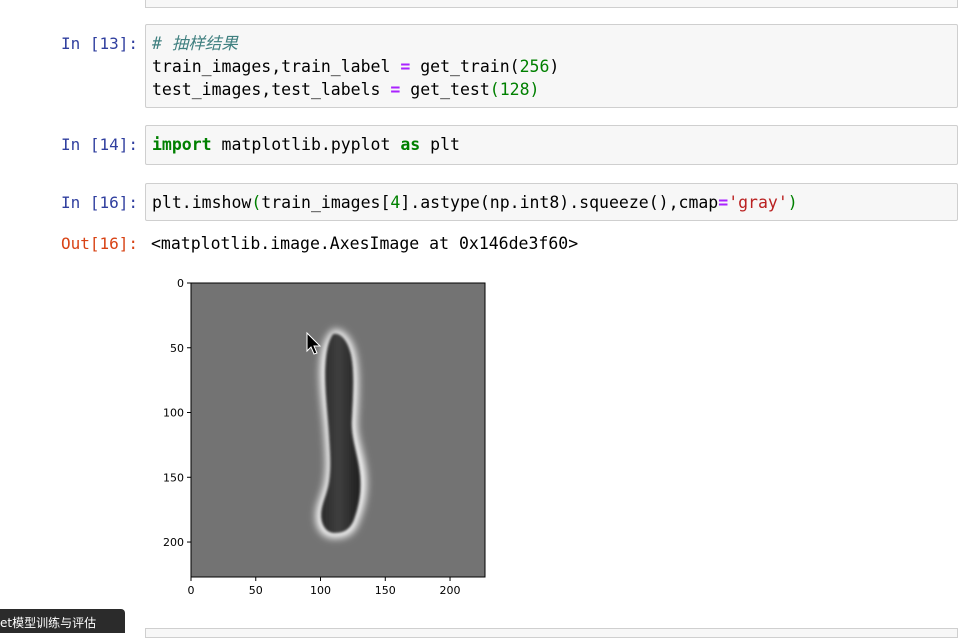 The image size is (958, 638). I want to click on code-token: as, so click(410, 144).